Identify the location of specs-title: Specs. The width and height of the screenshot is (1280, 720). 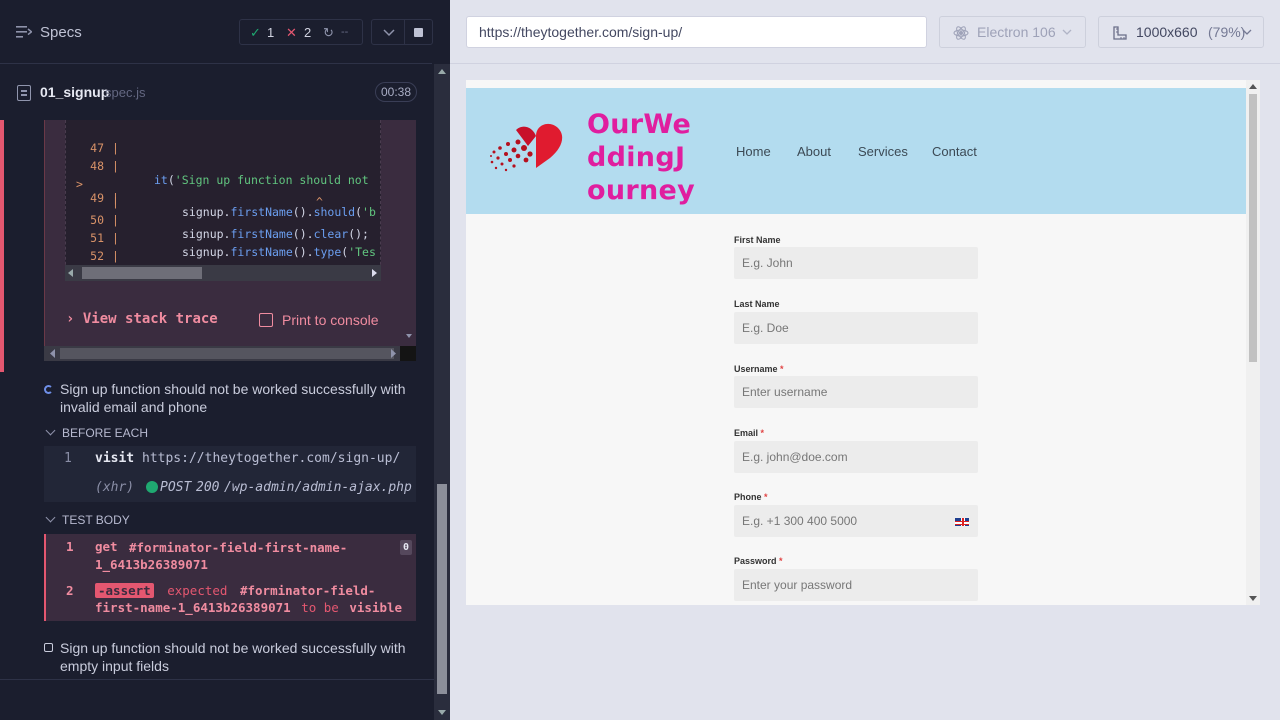
(61, 32).